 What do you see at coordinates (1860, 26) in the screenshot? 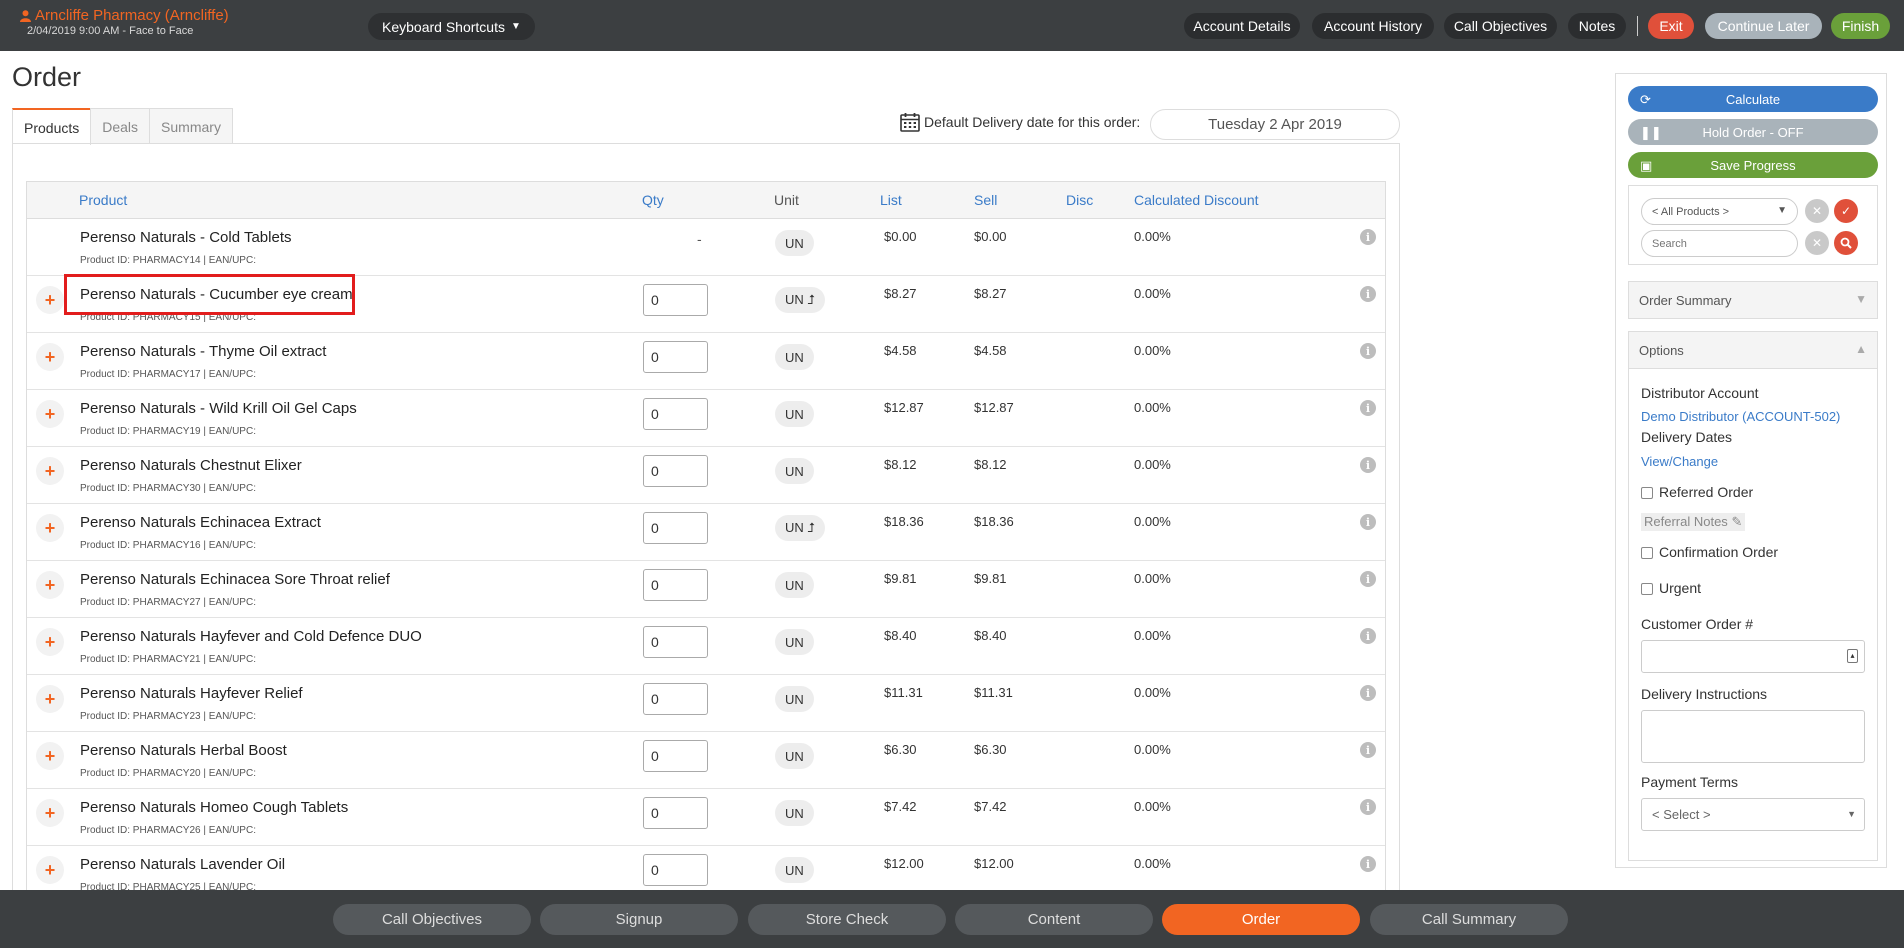
I see `finish-button: Finish` at bounding box center [1860, 26].